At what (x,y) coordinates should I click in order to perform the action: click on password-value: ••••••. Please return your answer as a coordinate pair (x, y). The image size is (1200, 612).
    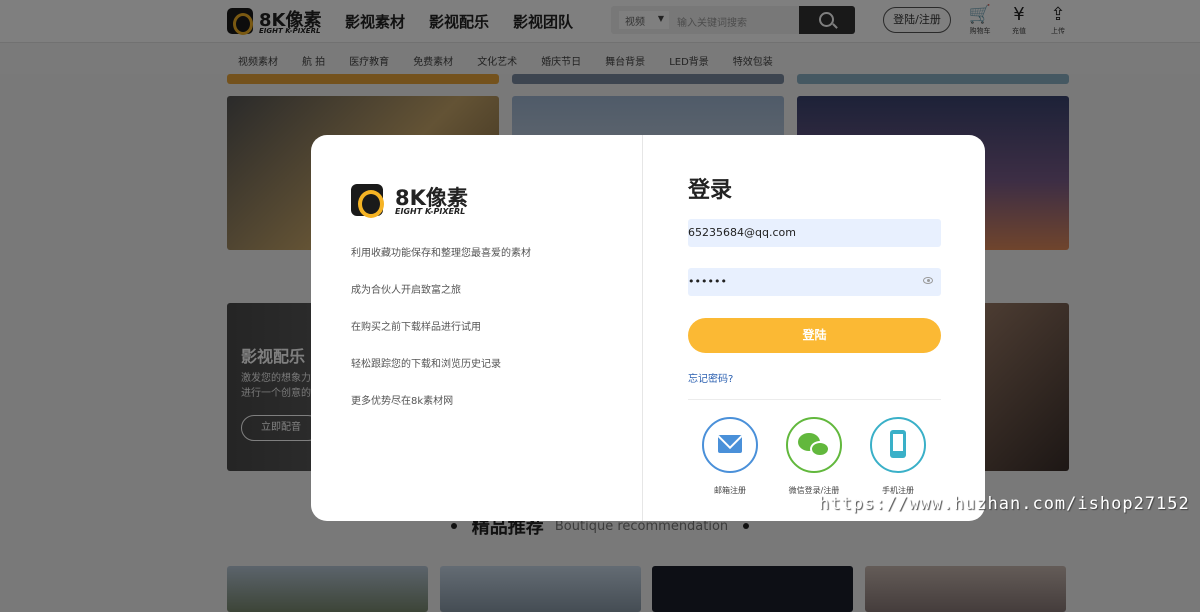
    Looking at the image, I should click on (707, 281).